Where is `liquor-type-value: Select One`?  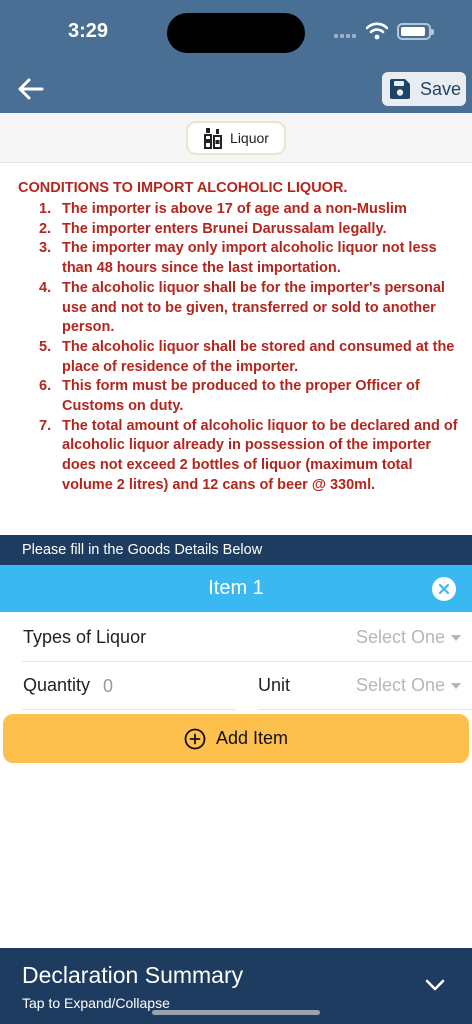
liquor-type-value: Select One is located at coordinates (401, 637).